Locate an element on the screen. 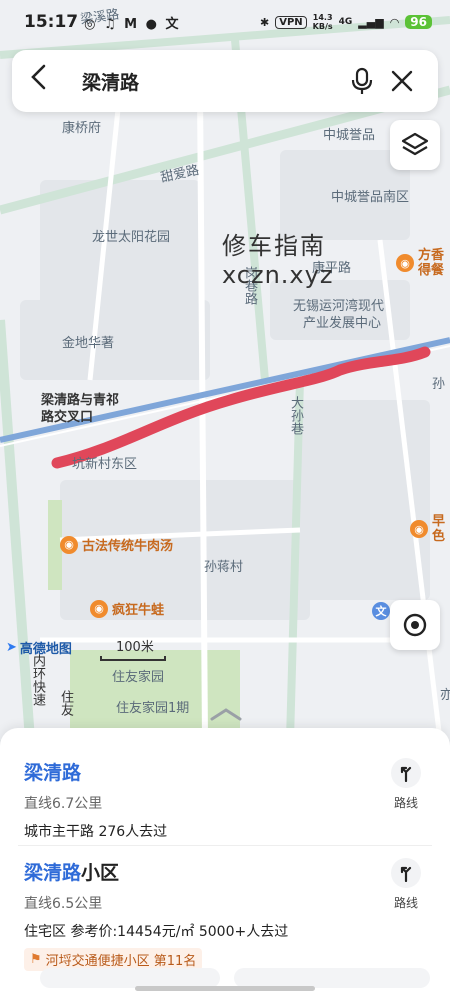 This screenshot has width=450, height=1000. vpn-badge: VPN is located at coordinates (291, 22).